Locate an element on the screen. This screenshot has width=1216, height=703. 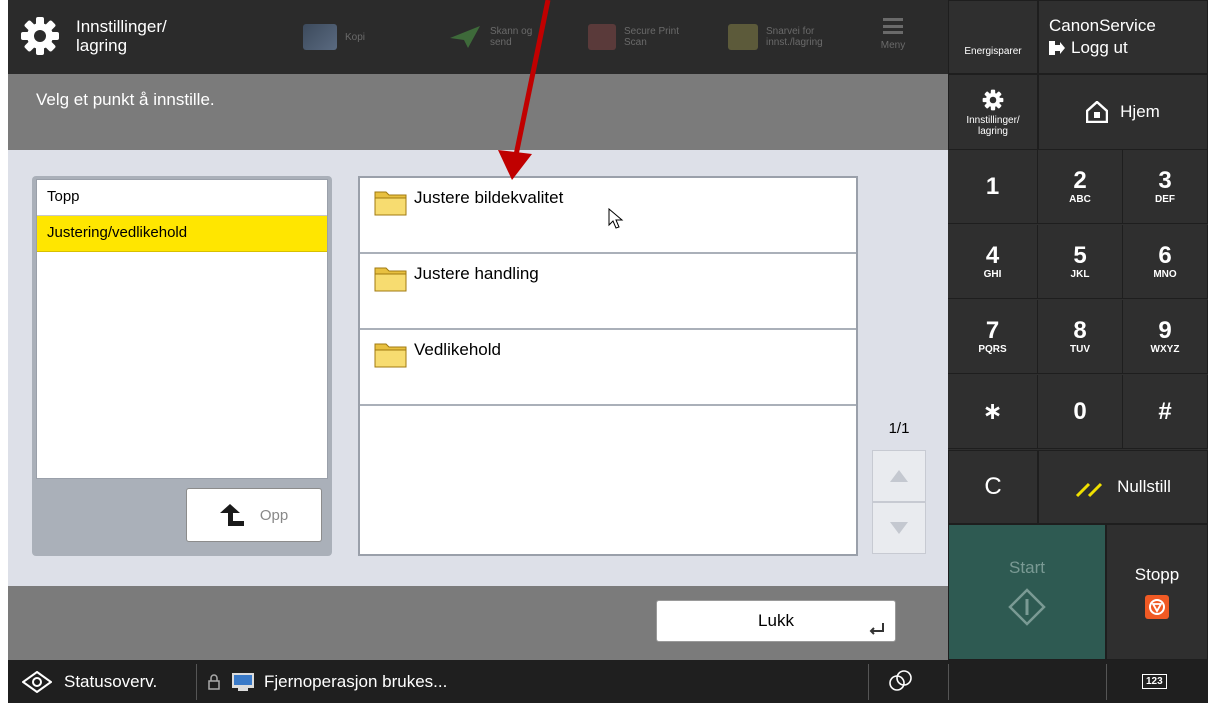
stop-button: Stopp is located at coordinates (1157, 592).